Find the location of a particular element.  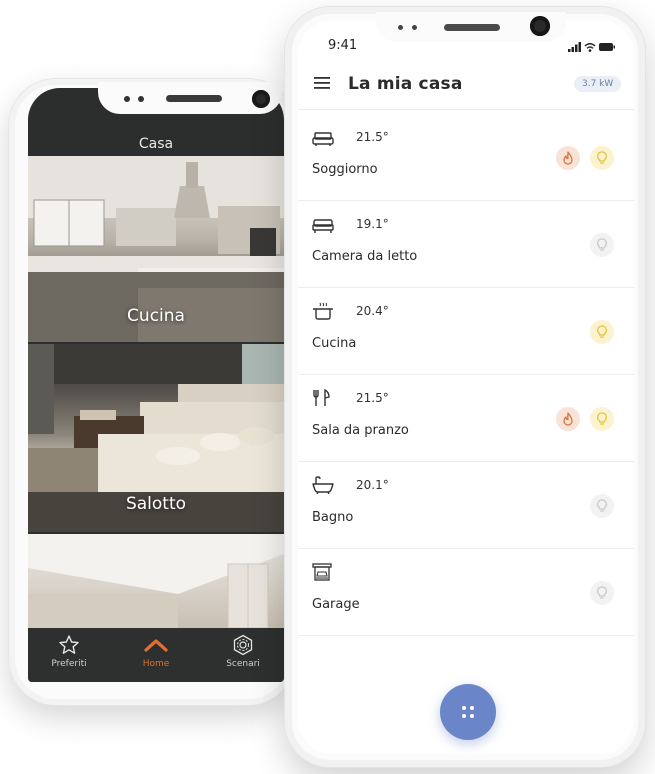

pot-icon is located at coordinates (323, 311).